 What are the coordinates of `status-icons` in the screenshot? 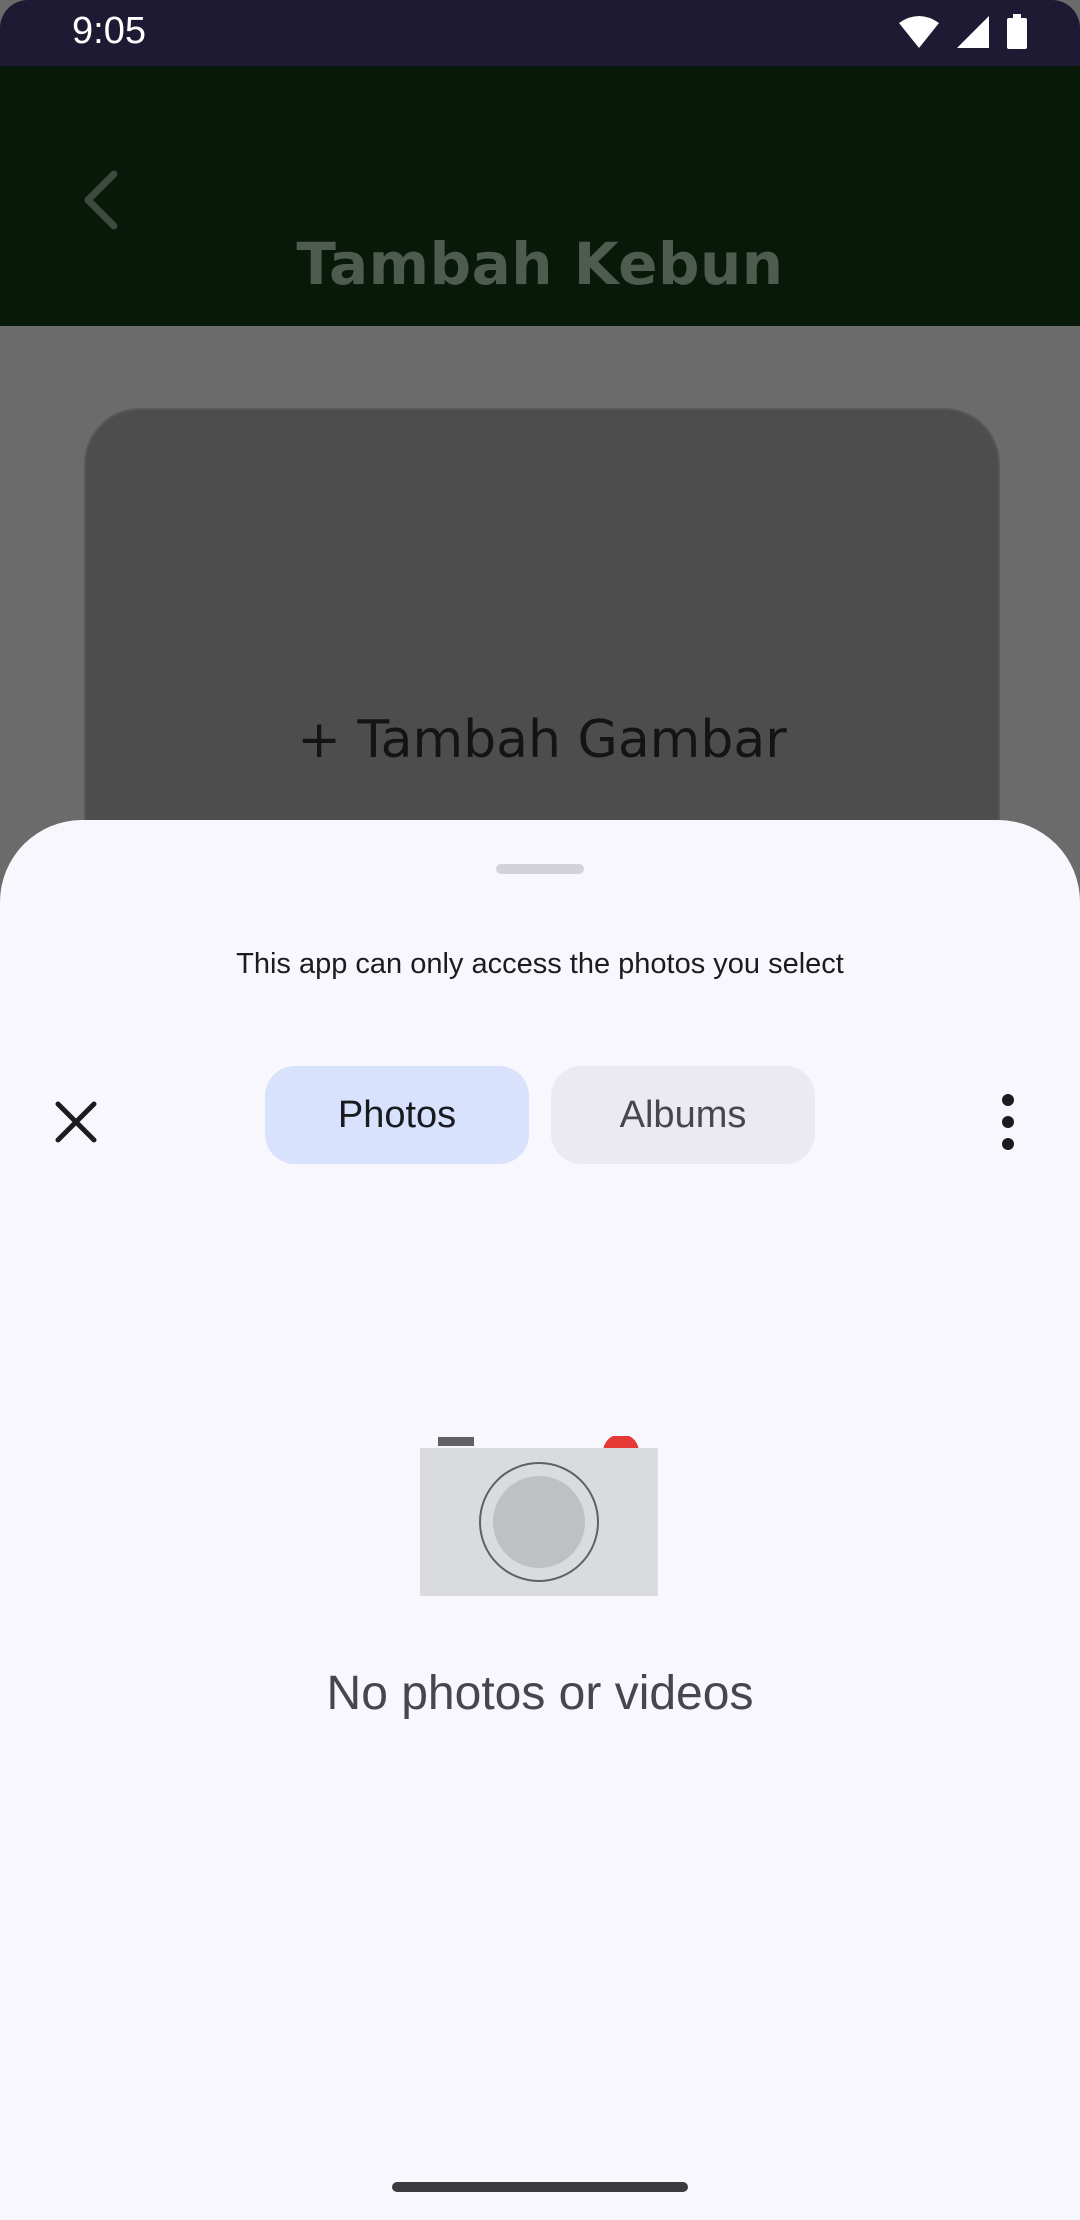 It's located at (963, 32).